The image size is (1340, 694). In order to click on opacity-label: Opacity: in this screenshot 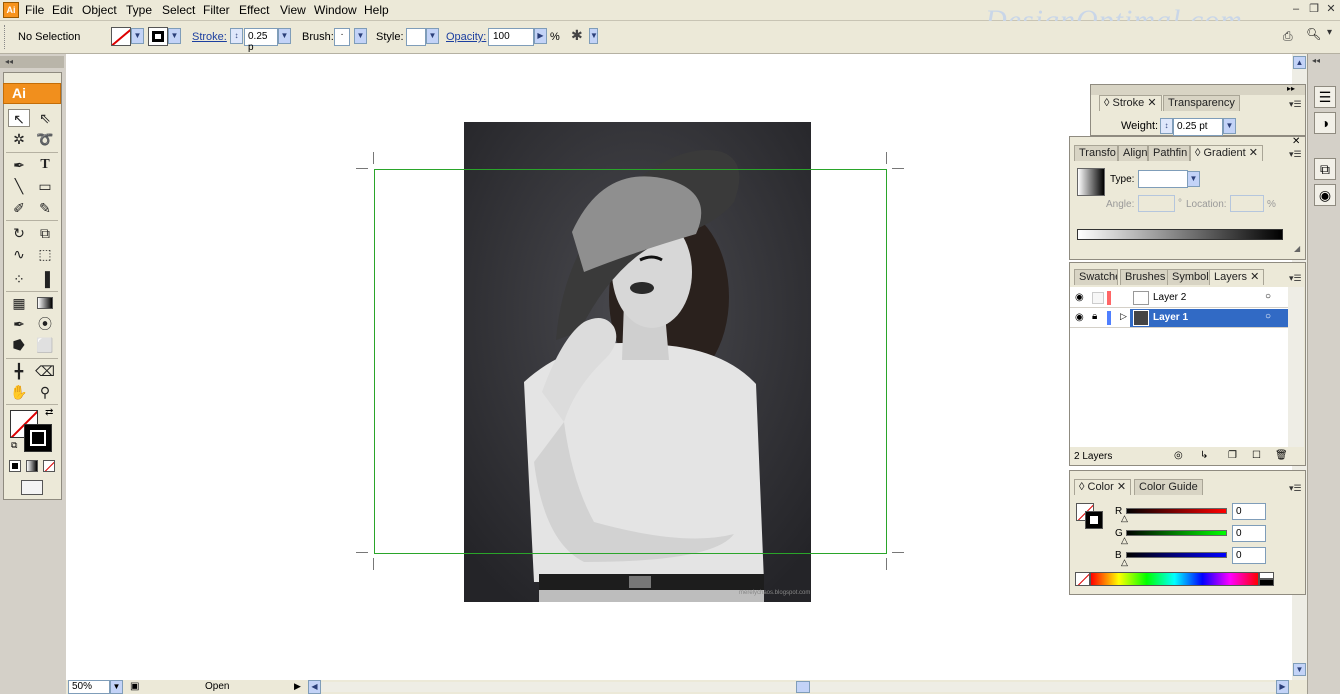, I will do `click(466, 37)`.